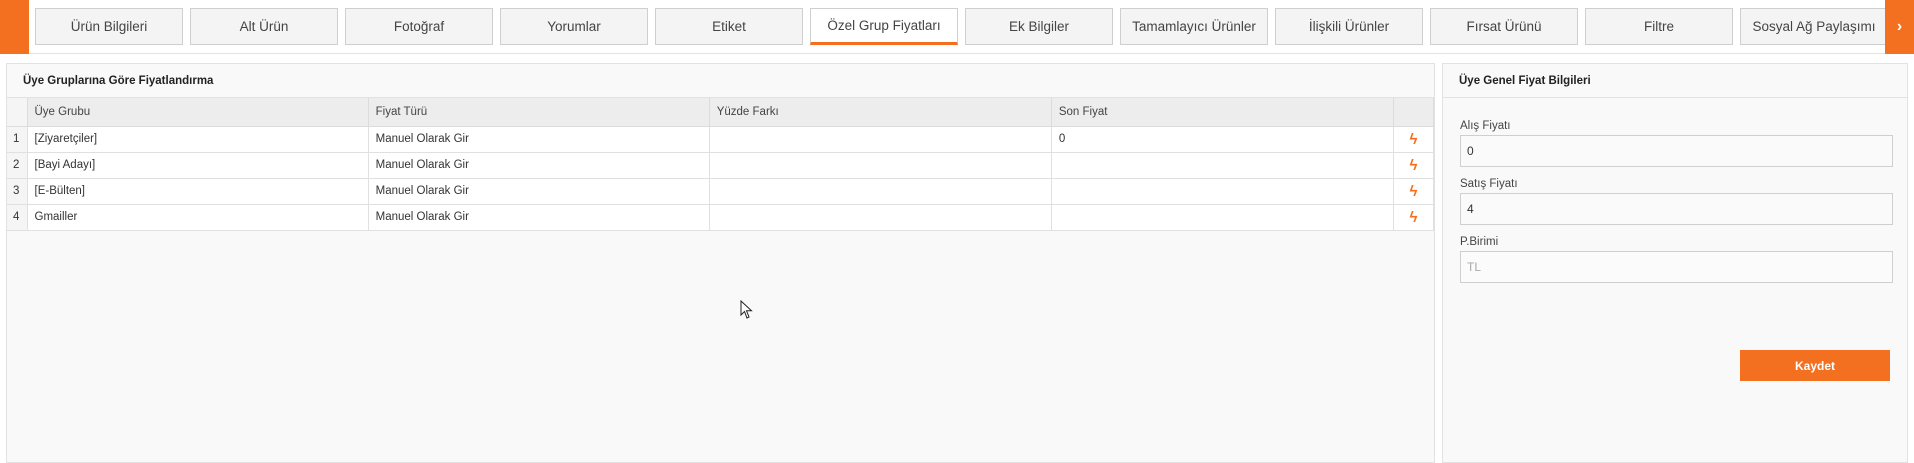 This screenshot has height=463, width=1914. Describe the element at coordinates (17, 217) in the screenshot. I see `row-number: 4` at that location.